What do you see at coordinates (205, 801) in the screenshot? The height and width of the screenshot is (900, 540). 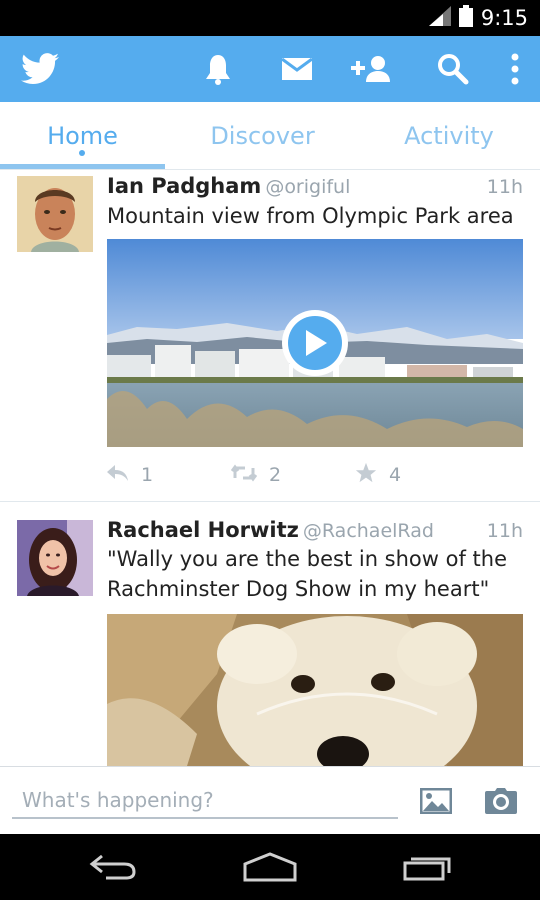 I see `compose-input` at bounding box center [205, 801].